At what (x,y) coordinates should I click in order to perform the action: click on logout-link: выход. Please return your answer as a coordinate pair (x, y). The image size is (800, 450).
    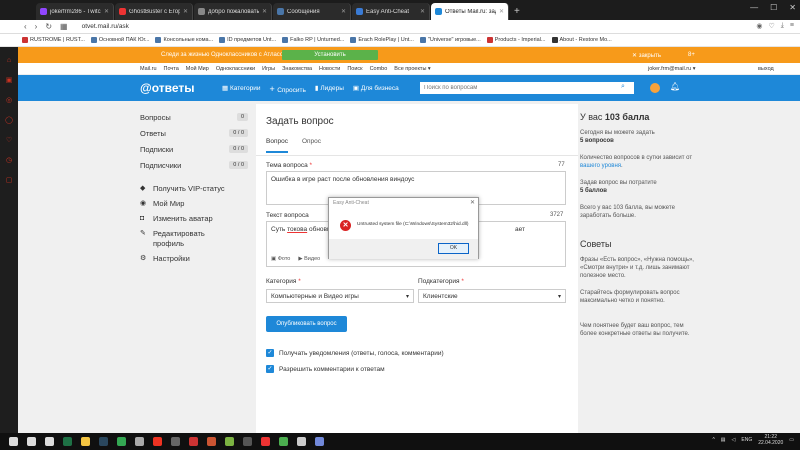
    Looking at the image, I should click on (766, 69).